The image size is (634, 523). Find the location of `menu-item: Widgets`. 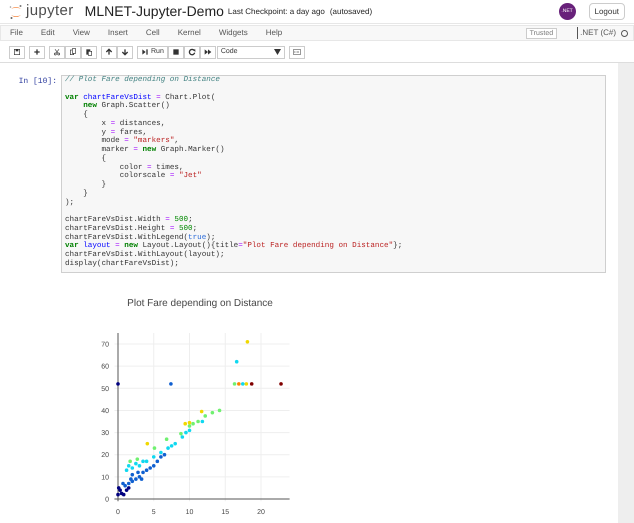

menu-item: Widgets is located at coordinates (233, 33).